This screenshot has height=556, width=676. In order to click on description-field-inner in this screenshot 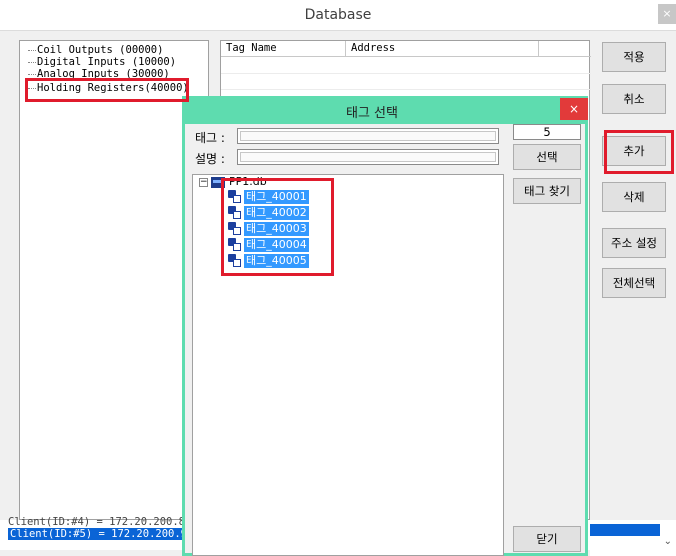, I will do `click(368, 157)`.